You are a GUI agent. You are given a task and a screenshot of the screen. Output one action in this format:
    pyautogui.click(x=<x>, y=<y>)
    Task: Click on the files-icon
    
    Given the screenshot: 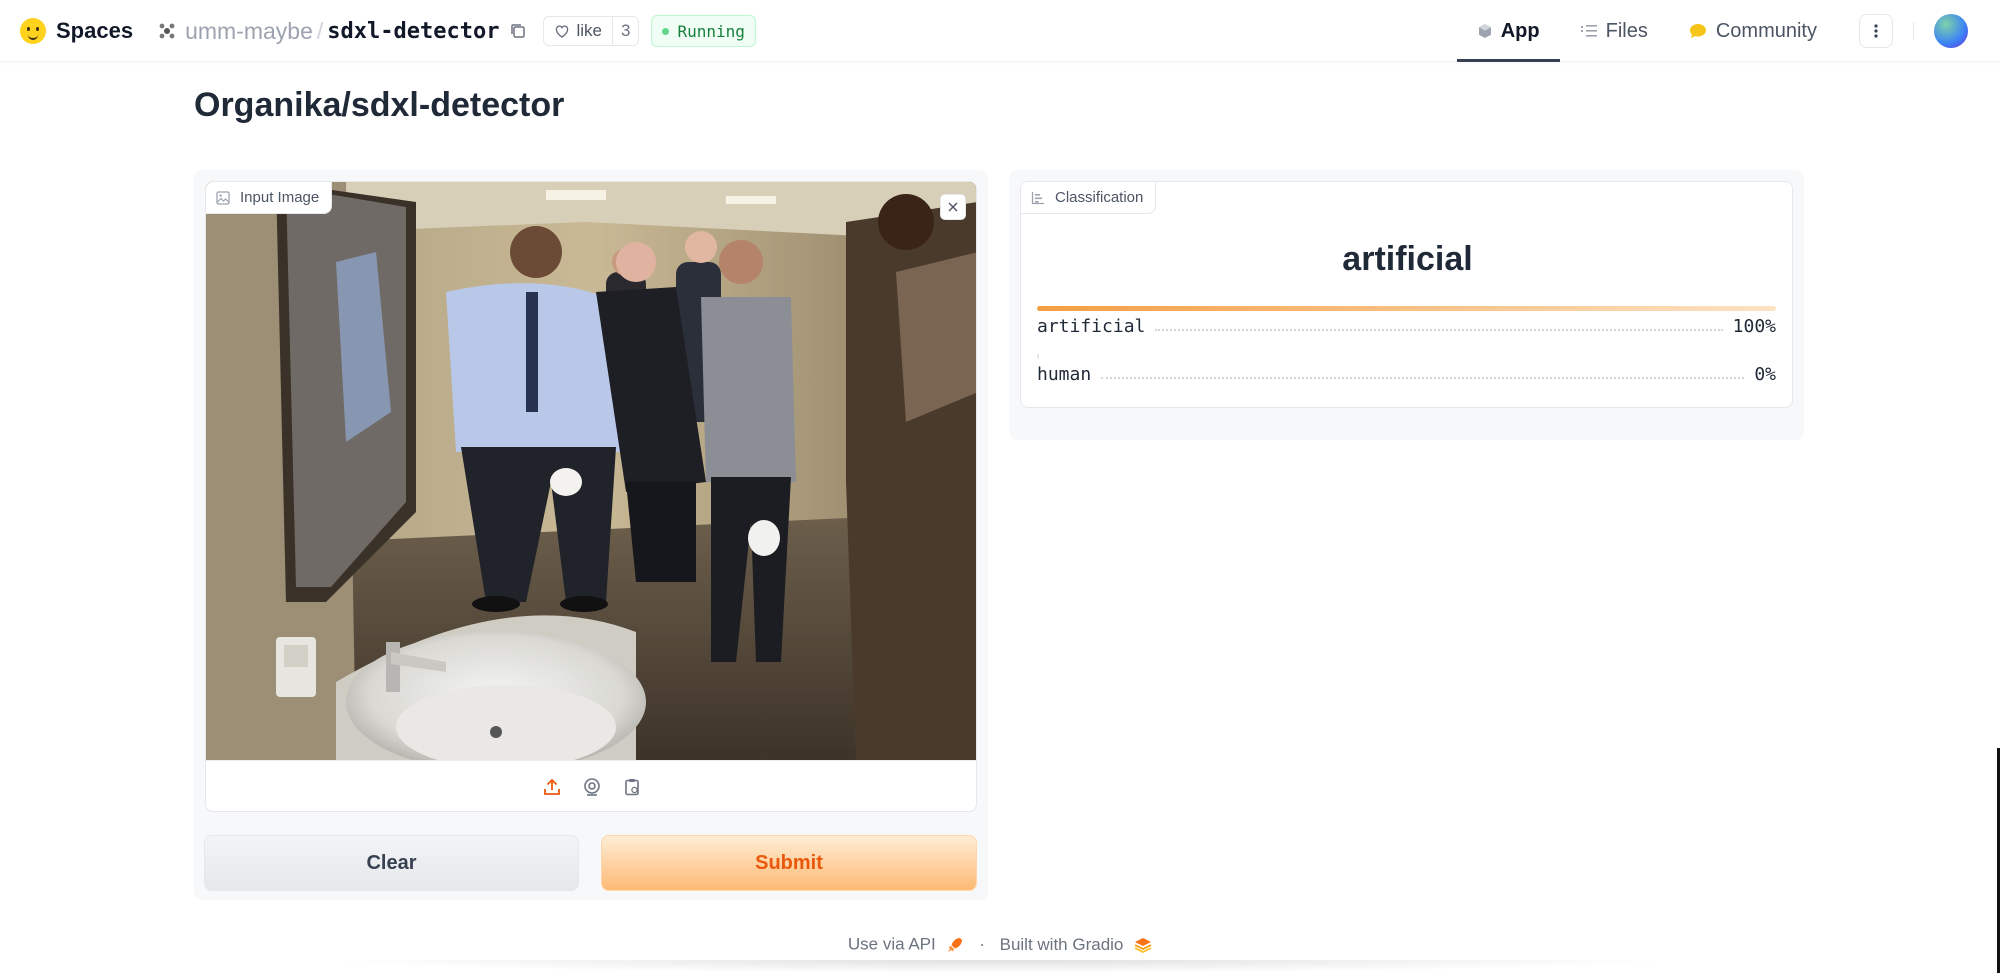 What is the action you would take?
    pyautogui.click(x=1588, y=31)
    